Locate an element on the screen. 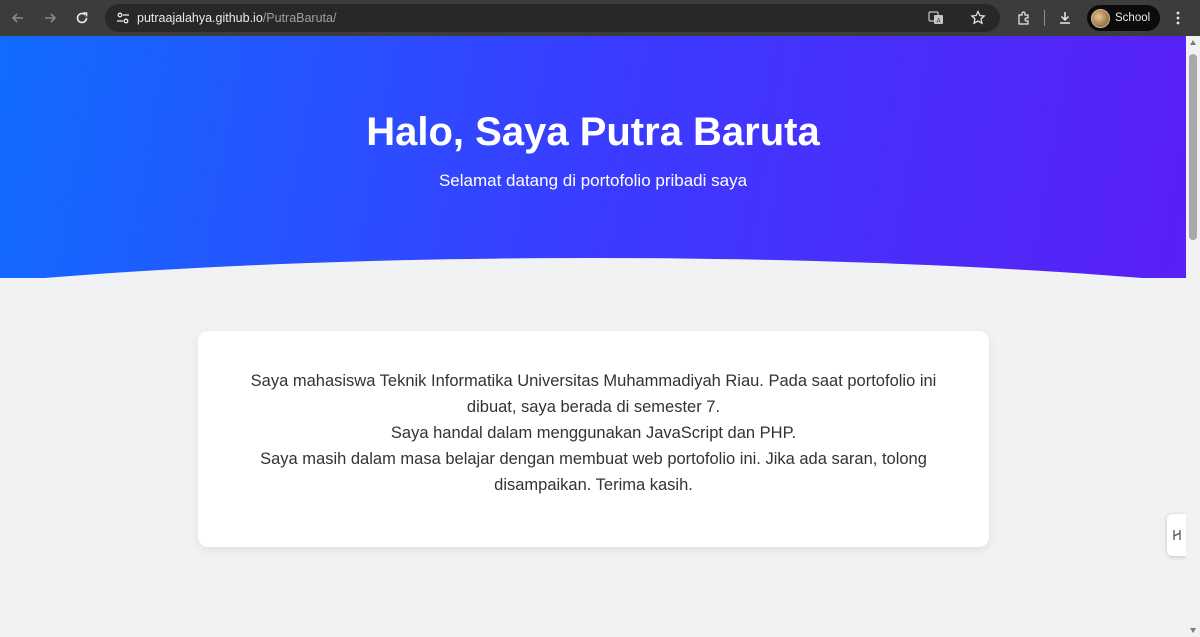  reload-button is located at coordinates (82, 18).